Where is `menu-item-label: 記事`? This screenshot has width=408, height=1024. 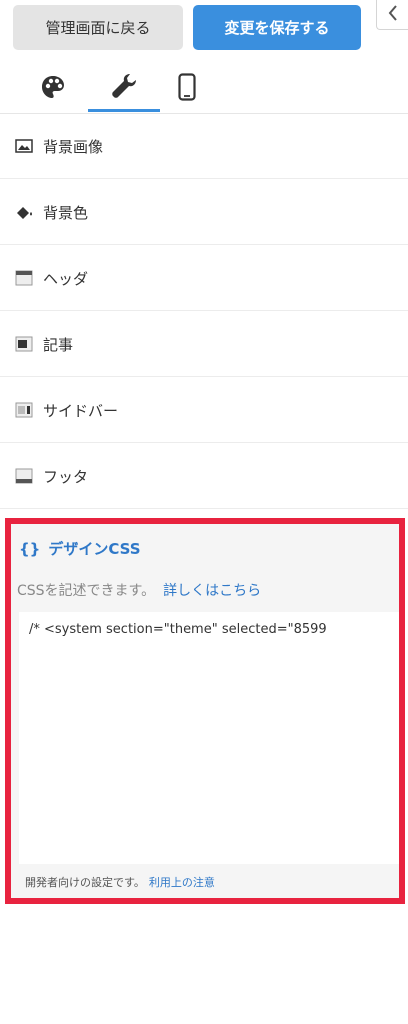 menu-item-label: 記事 is located at coordinates (58, 344).